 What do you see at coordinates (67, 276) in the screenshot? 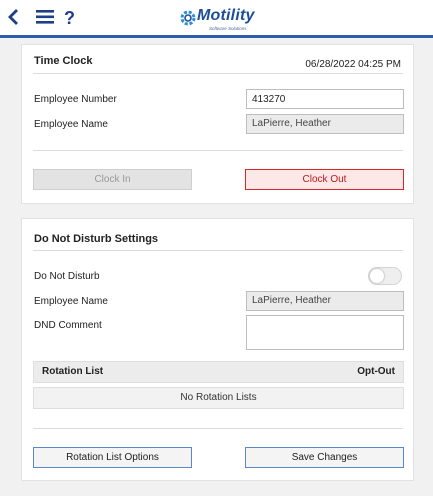
I see `dnd-toggle-label: Do Not Disturb` at bounding box center [67, 276].